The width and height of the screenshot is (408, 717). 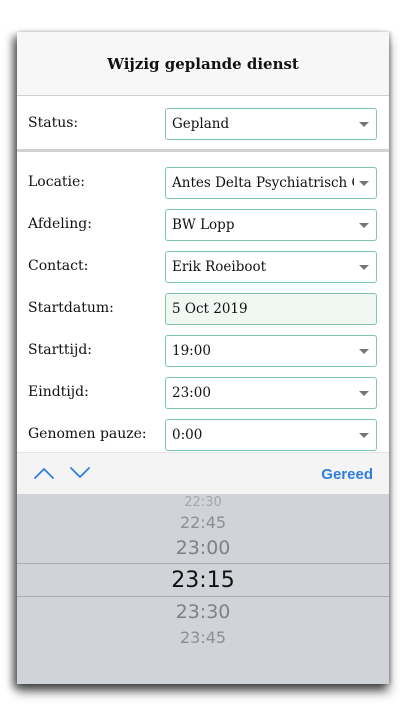 I want to click on start-date-row: Startdatum: 5 Oct 2019, so click(x=203, y=309).